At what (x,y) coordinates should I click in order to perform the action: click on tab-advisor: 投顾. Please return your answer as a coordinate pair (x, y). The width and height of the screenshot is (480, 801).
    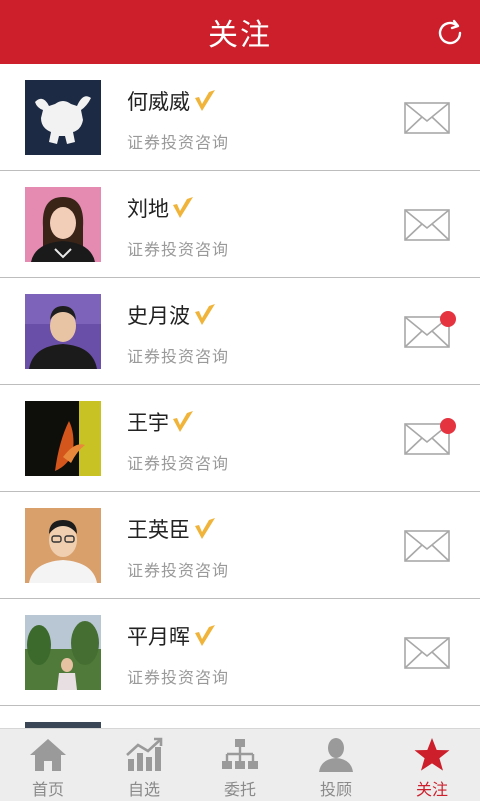
    Looking at the image, I should click on (336, 765).